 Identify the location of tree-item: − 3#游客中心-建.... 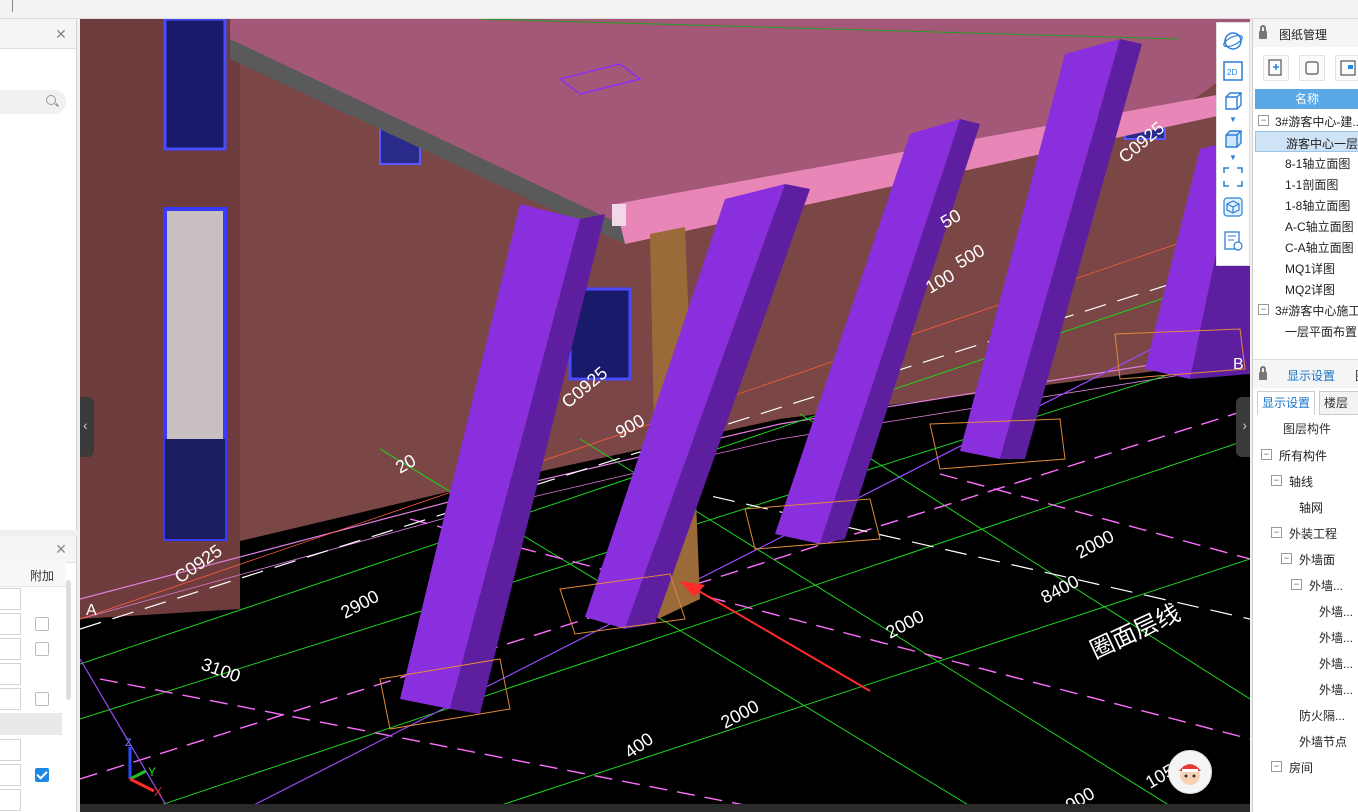
(1305, 120).